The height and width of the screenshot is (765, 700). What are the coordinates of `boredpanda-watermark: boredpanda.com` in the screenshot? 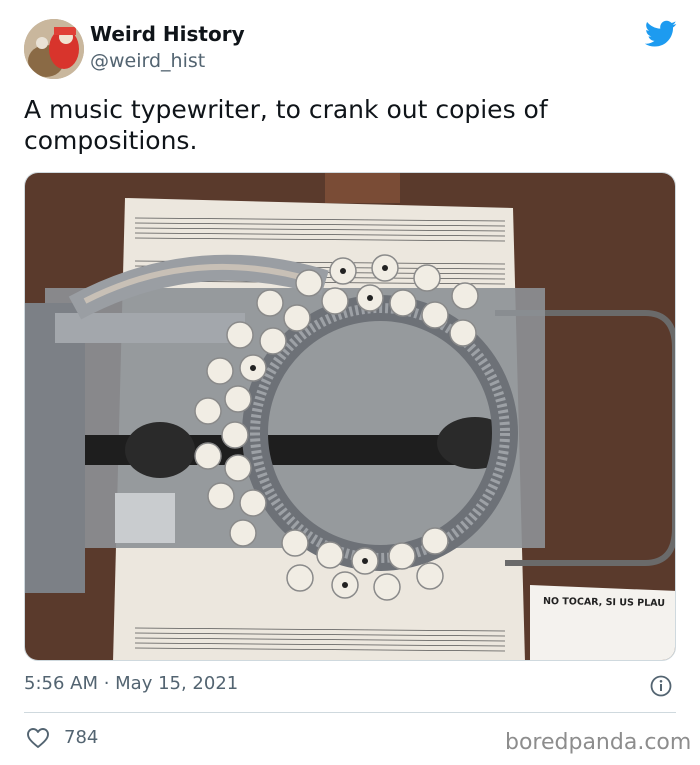 It's located at (598, 742).